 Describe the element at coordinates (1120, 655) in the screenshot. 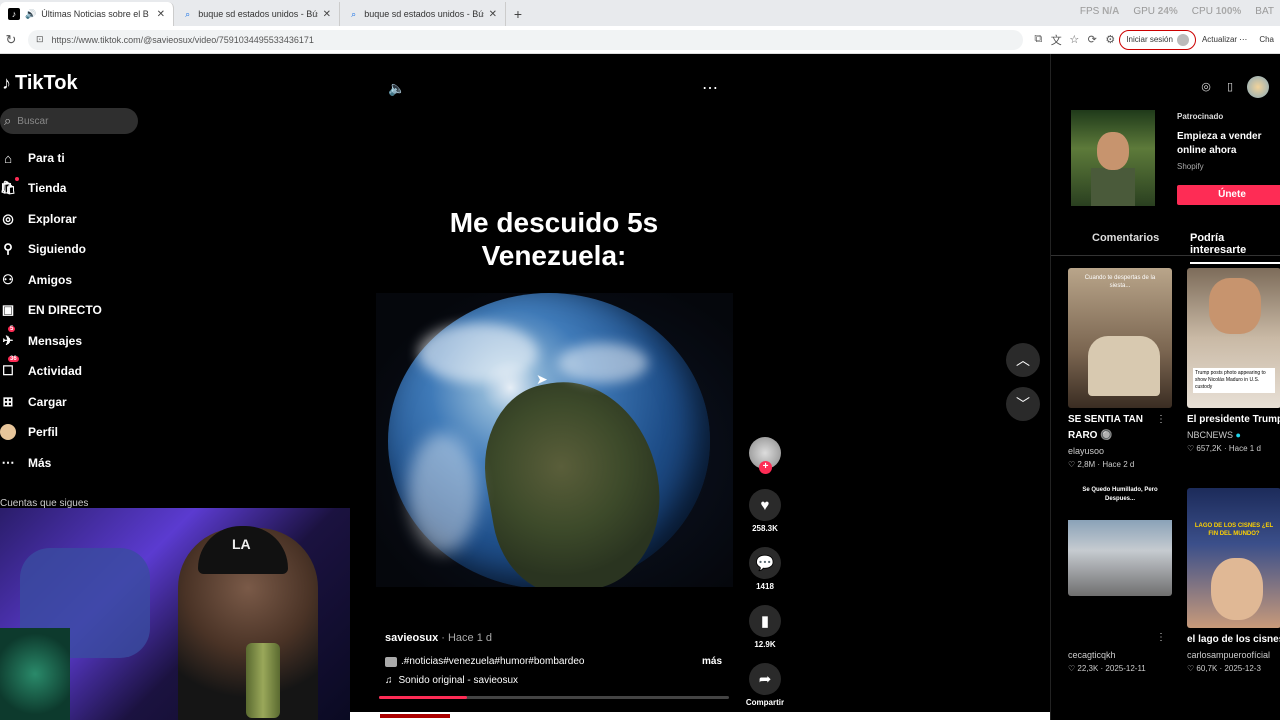

I see `card-user: cecagticqkh` at that location.